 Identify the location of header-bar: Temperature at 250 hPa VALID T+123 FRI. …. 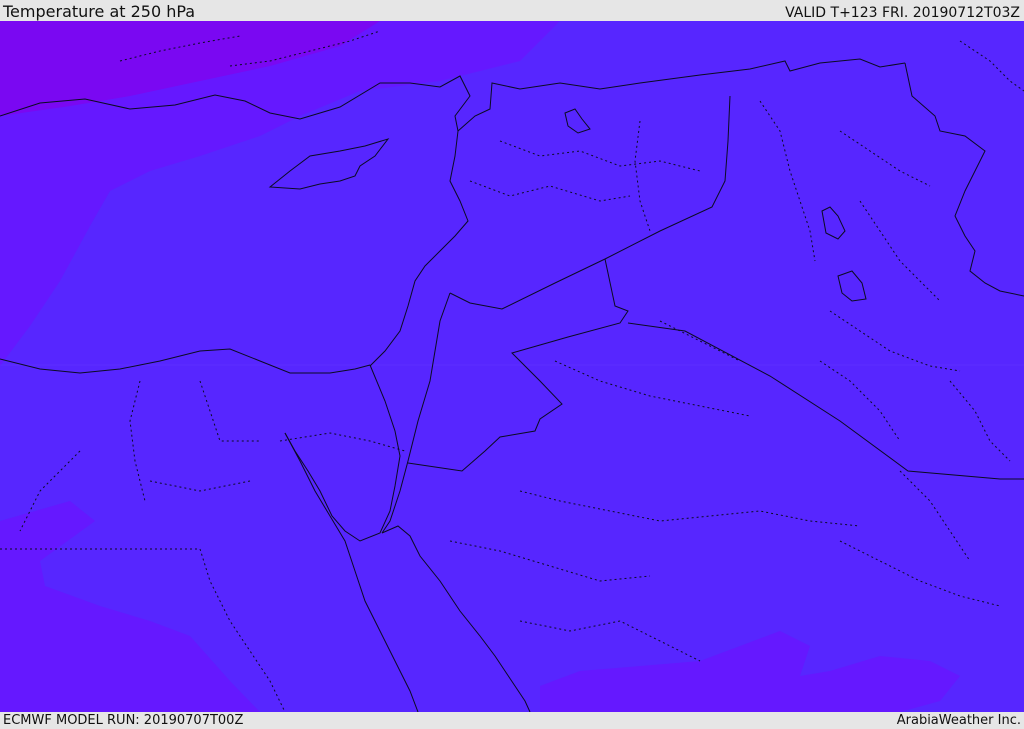
(512, 10).